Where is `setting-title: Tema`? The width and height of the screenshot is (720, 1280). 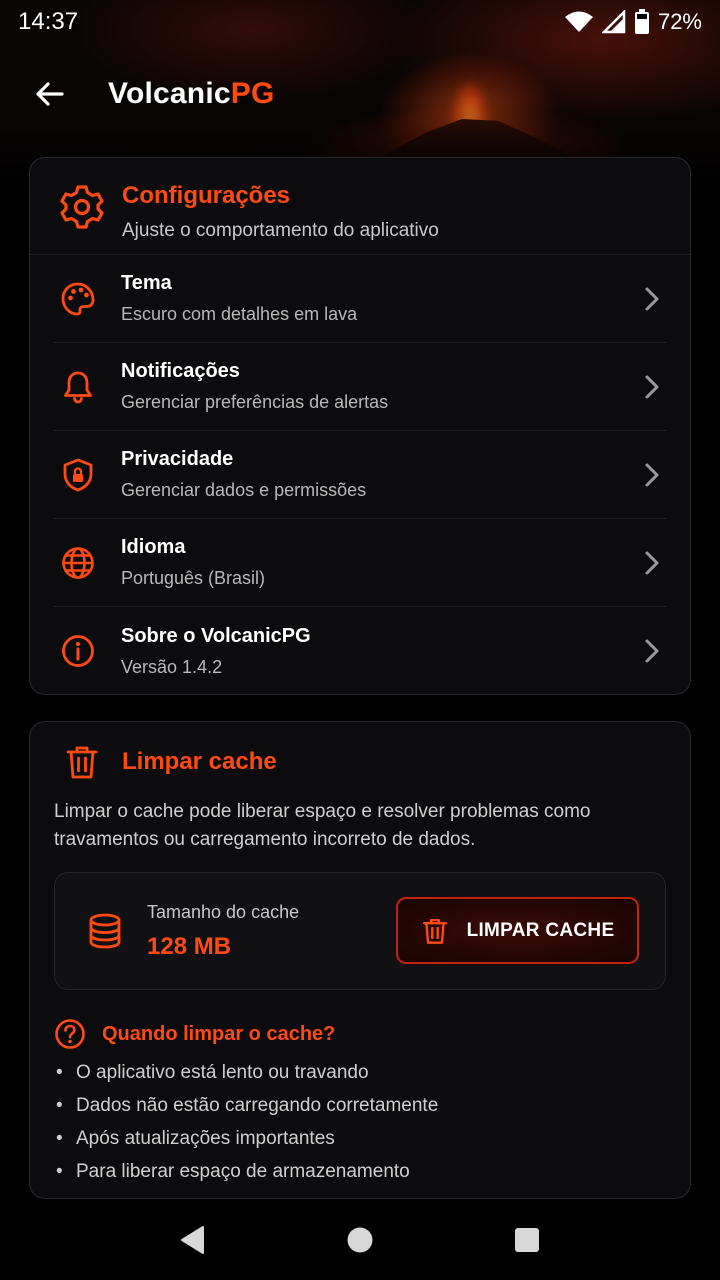
setting-title: Tema is located at coordinates (146, 283).